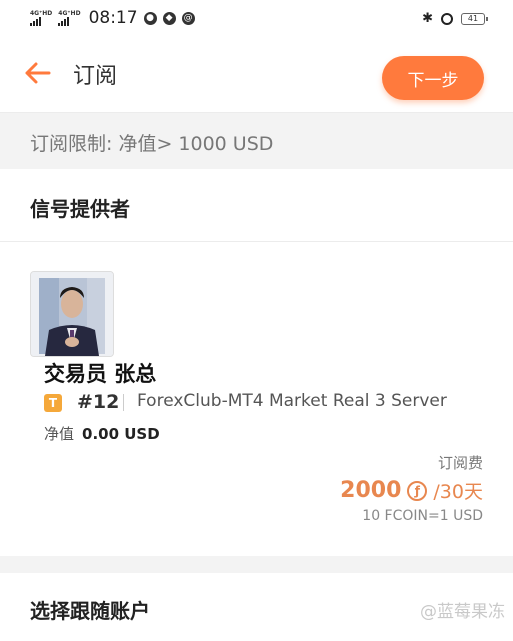  I want to click on status-bar-left: 4G⁺HD 4G⁺HD 08:17 ● ◆ @, so click(112, 18).